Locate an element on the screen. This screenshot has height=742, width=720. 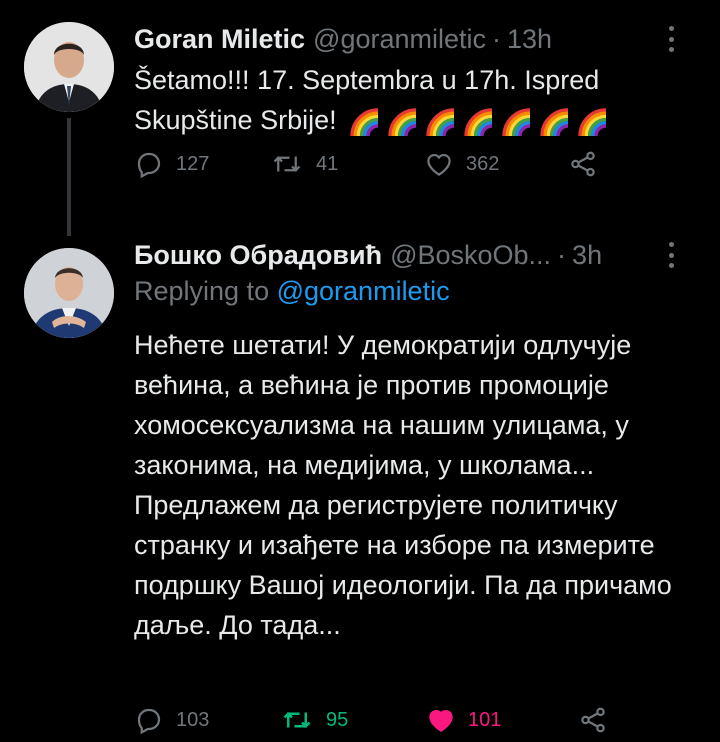
like-count: 362 is located at coordinates (483, 163).